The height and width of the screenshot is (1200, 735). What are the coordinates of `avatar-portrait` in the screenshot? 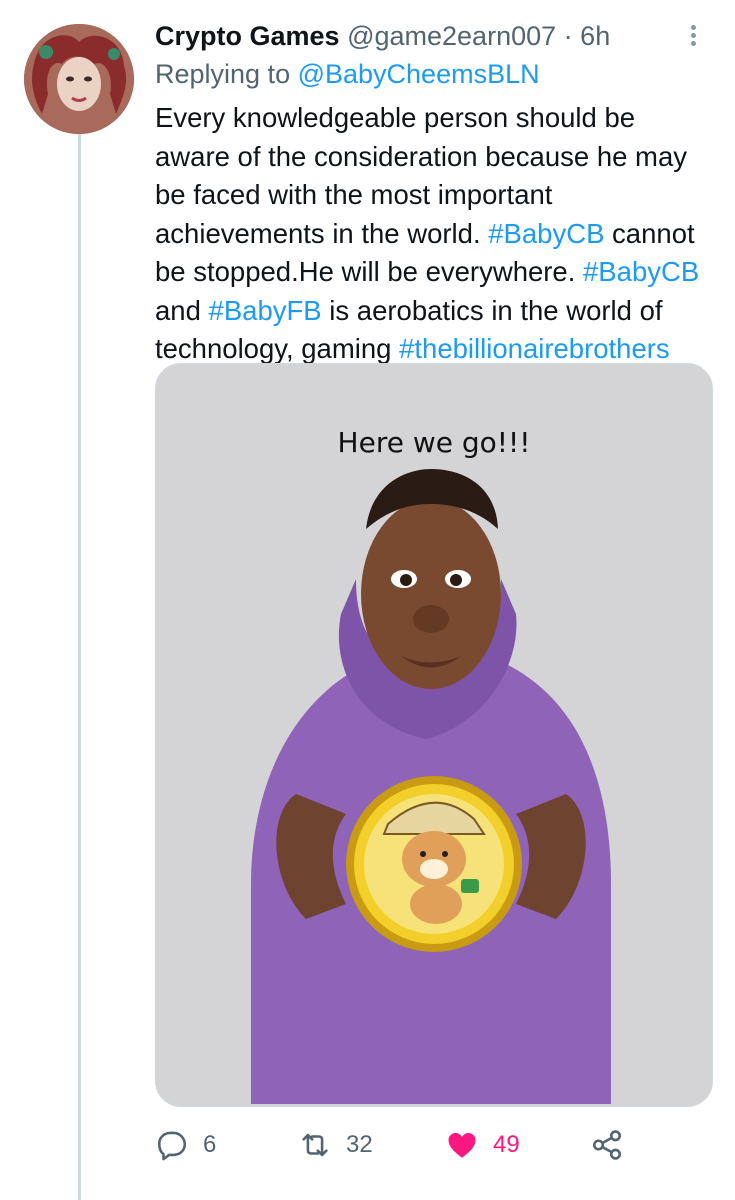 It's located at (79, 79).